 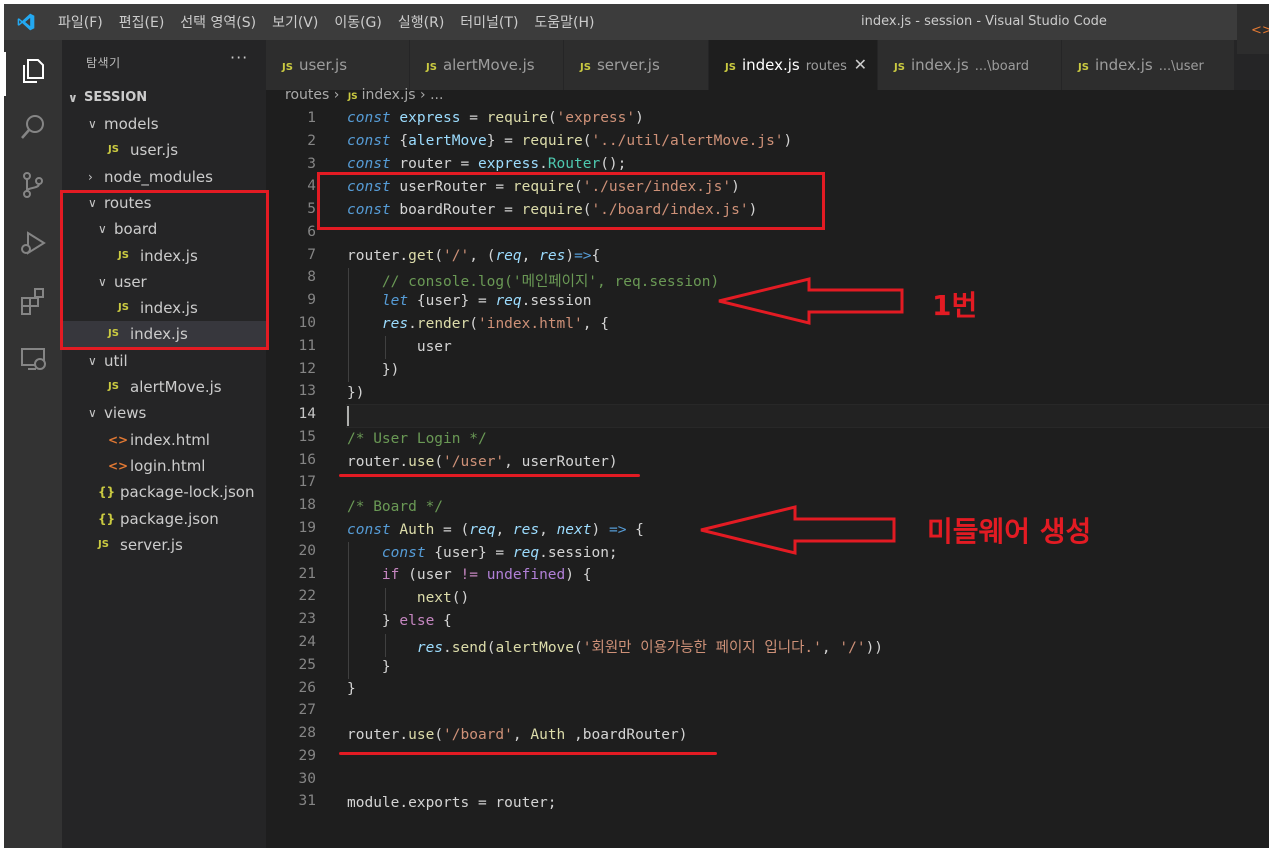 I want to click on html-file-icon: <>, so click(x=118, y=465).